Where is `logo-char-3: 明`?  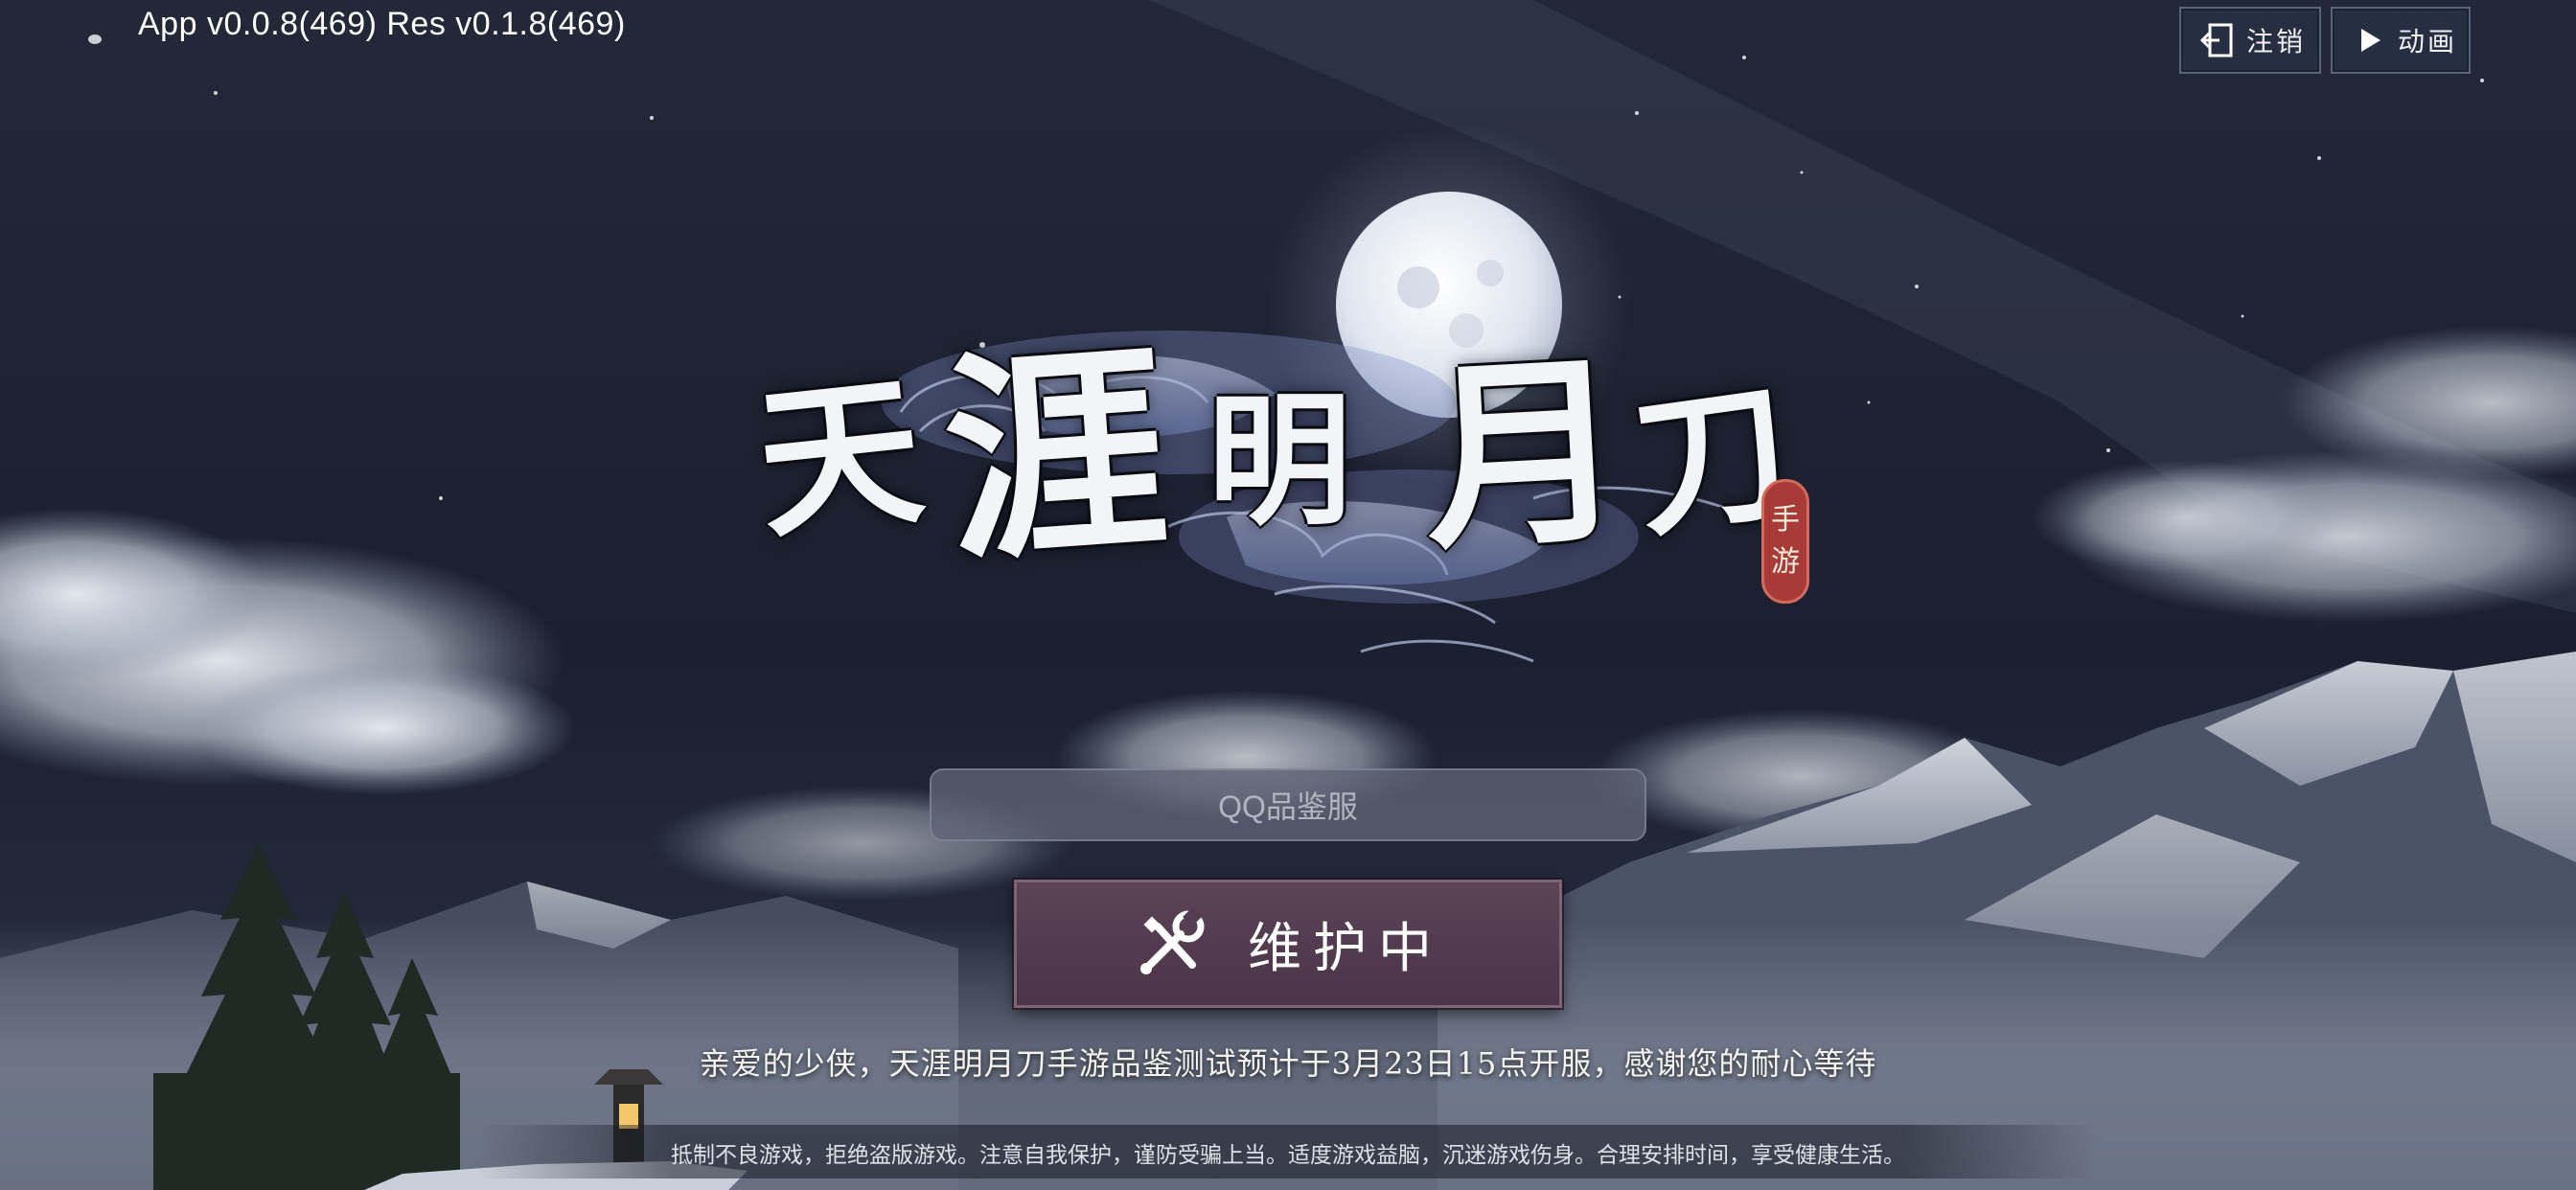
logo-char-3: 明 is located at coordinates (1280, 461).